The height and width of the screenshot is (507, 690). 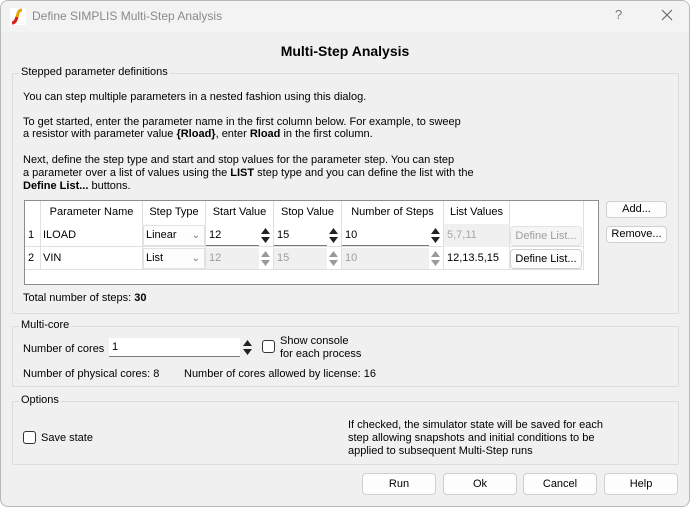 I want to click on window-title: Define SIMPLIS Multi-Step Analysis, so click(x=127, y=16).